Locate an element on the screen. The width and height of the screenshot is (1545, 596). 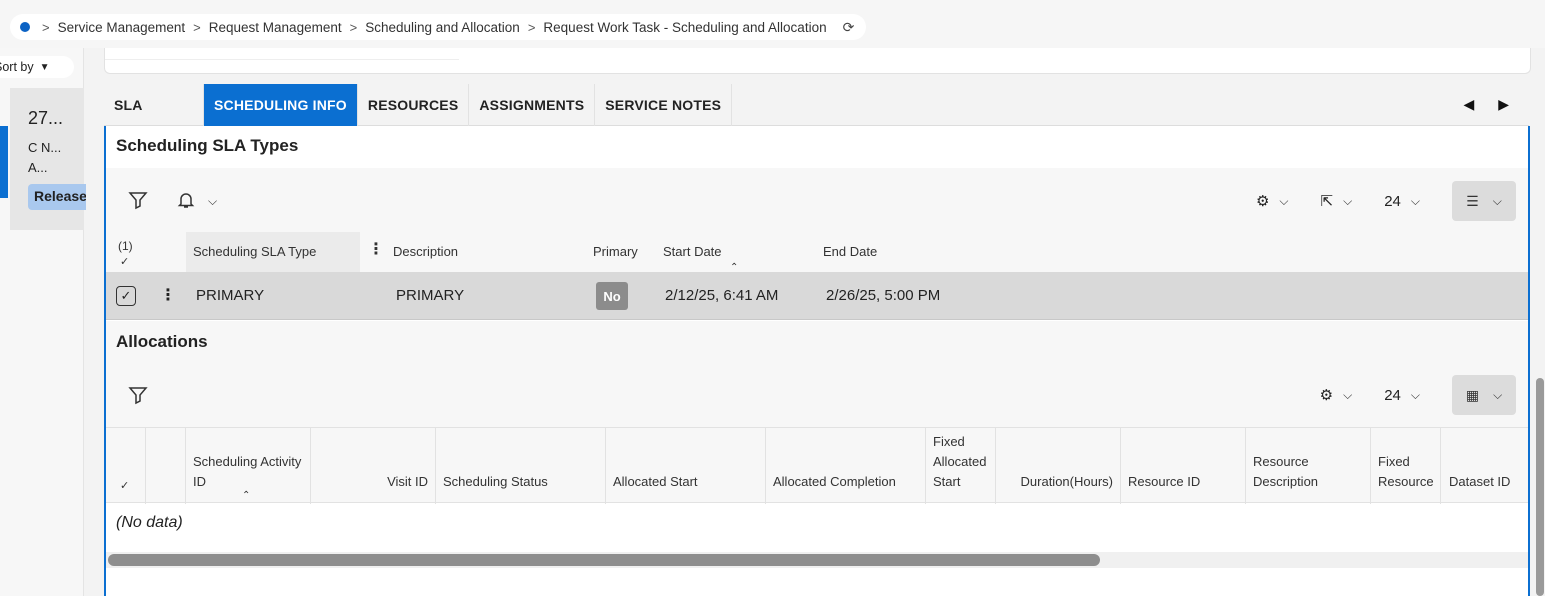
column-header-allocated-completion: Allocated Completion is located at coordinates (846, 466).